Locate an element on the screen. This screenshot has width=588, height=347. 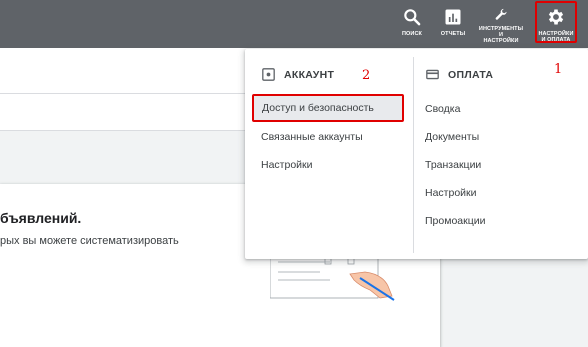
tools-label: ИНСТРУМЕНТЫ И НАСТРОЙКИ is located at coordinates (501, 35).